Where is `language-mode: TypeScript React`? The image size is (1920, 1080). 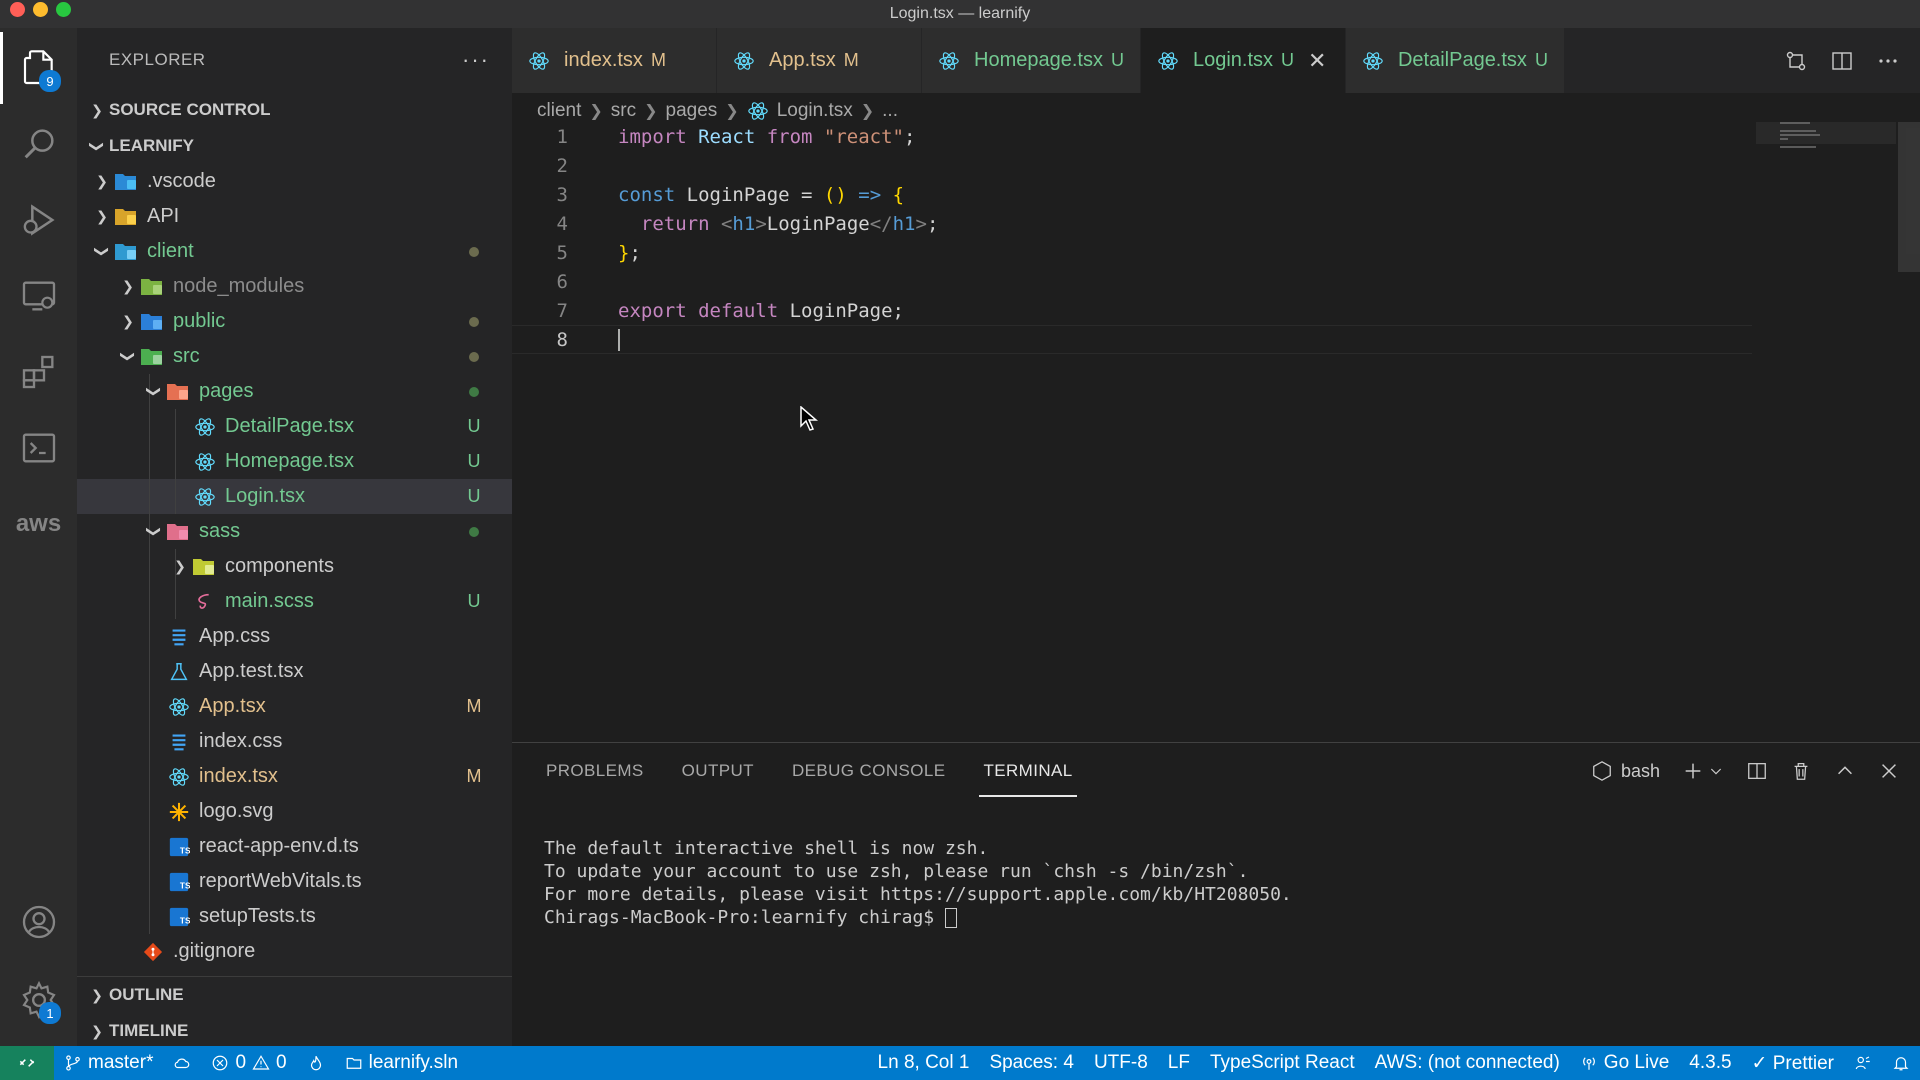 language-mode: TypeScript React is located at coordinates (1282, 1063).